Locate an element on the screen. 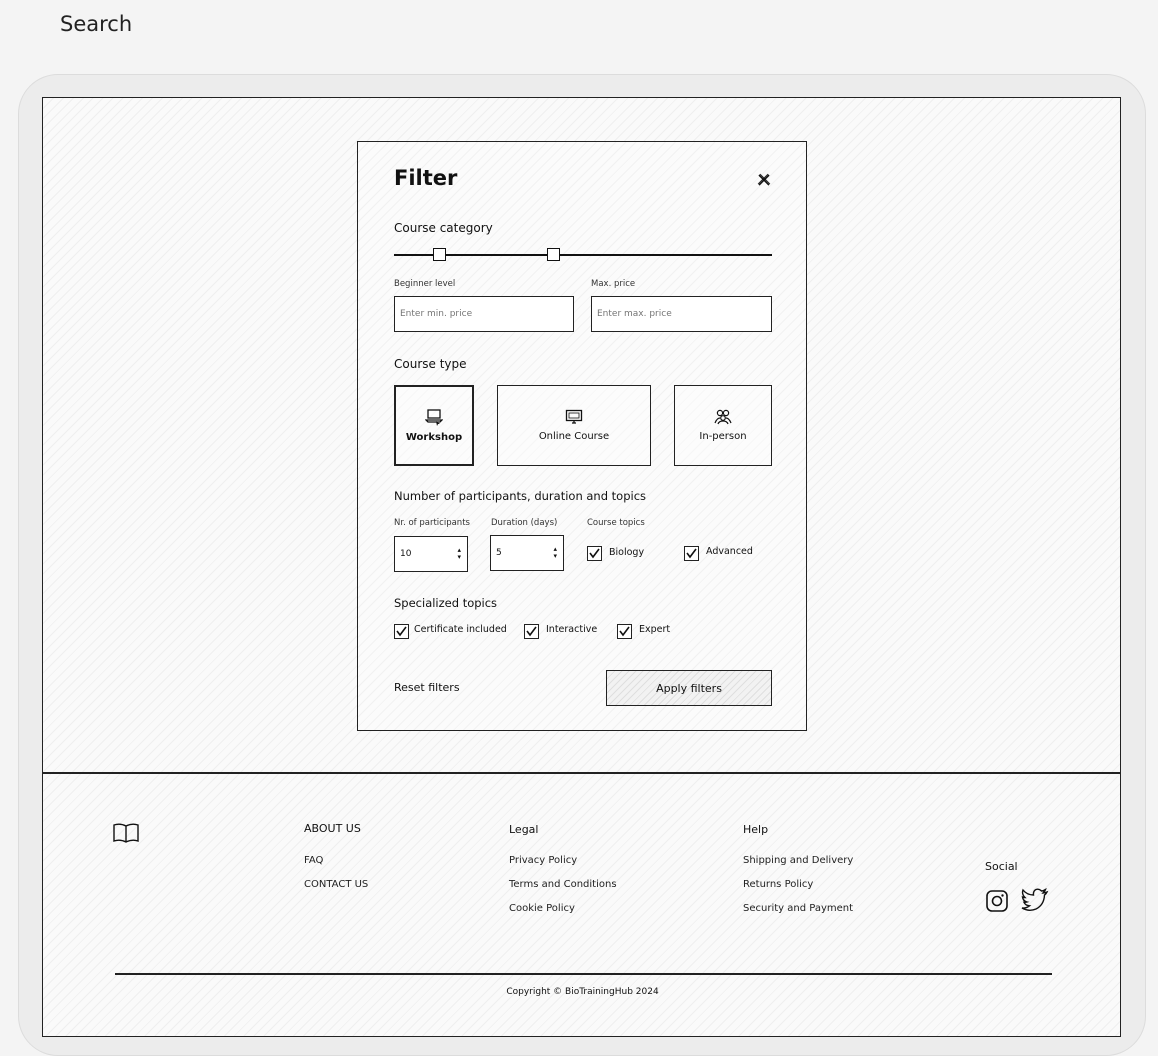 This screenshot has width=1158, height=1056. topic-advanced-label: Advanced is located at coordinates (729, 551).